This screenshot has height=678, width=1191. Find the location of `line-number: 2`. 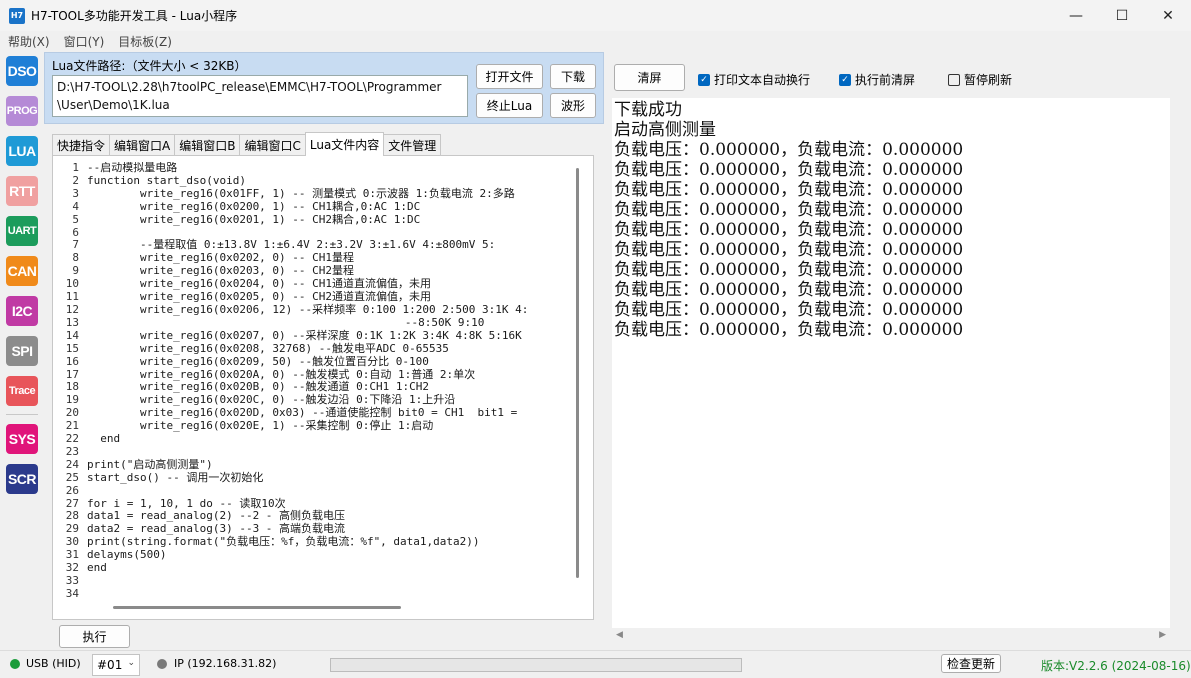

line-number: 2 is located at coordinates (75, 180).